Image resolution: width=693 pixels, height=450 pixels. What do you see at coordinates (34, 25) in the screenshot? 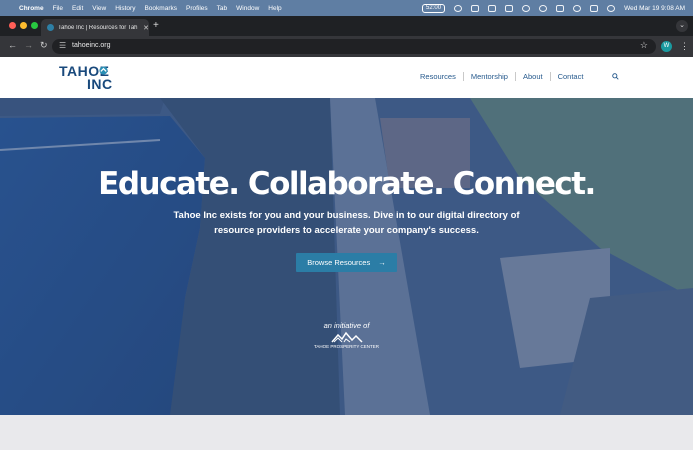
I see `zoom-window-button` at bounding box center [34, 25].